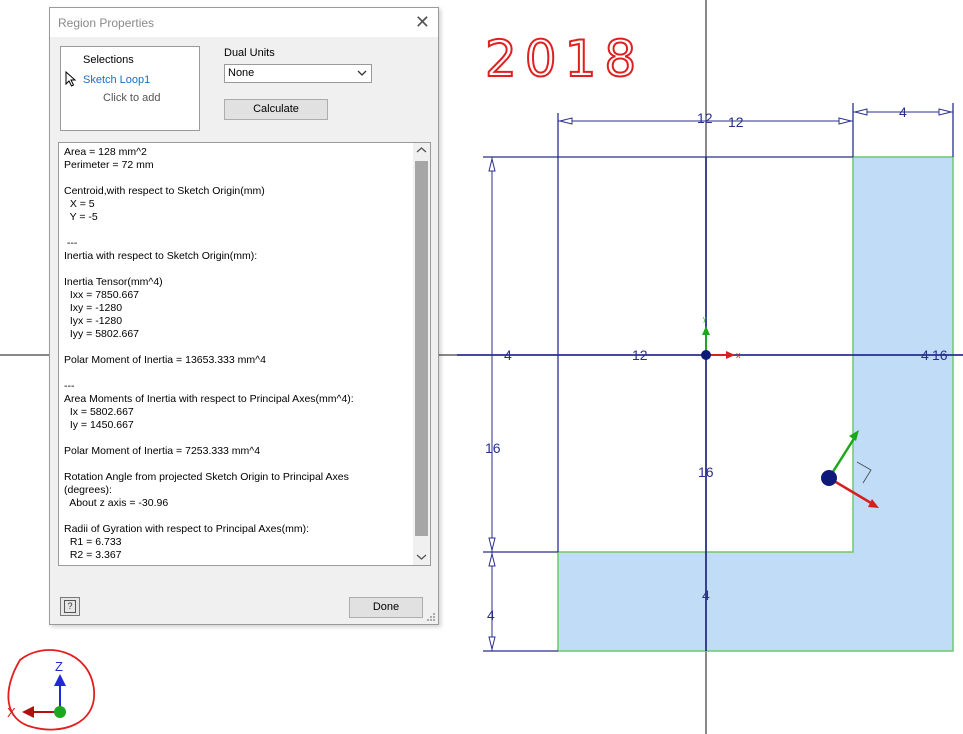 The image size is (963, 734). I want to click on dimension-top-right: 12, so click(736, 122).